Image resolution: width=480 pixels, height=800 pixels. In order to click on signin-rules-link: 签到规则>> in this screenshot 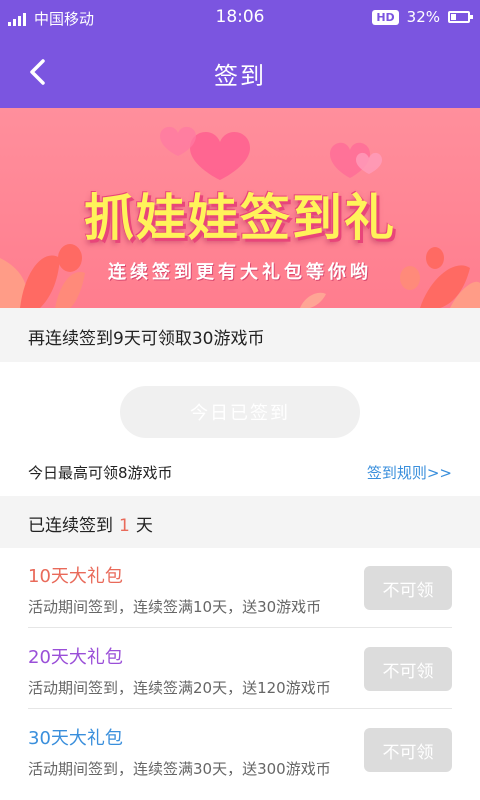, I will do `click(409, 472)`.